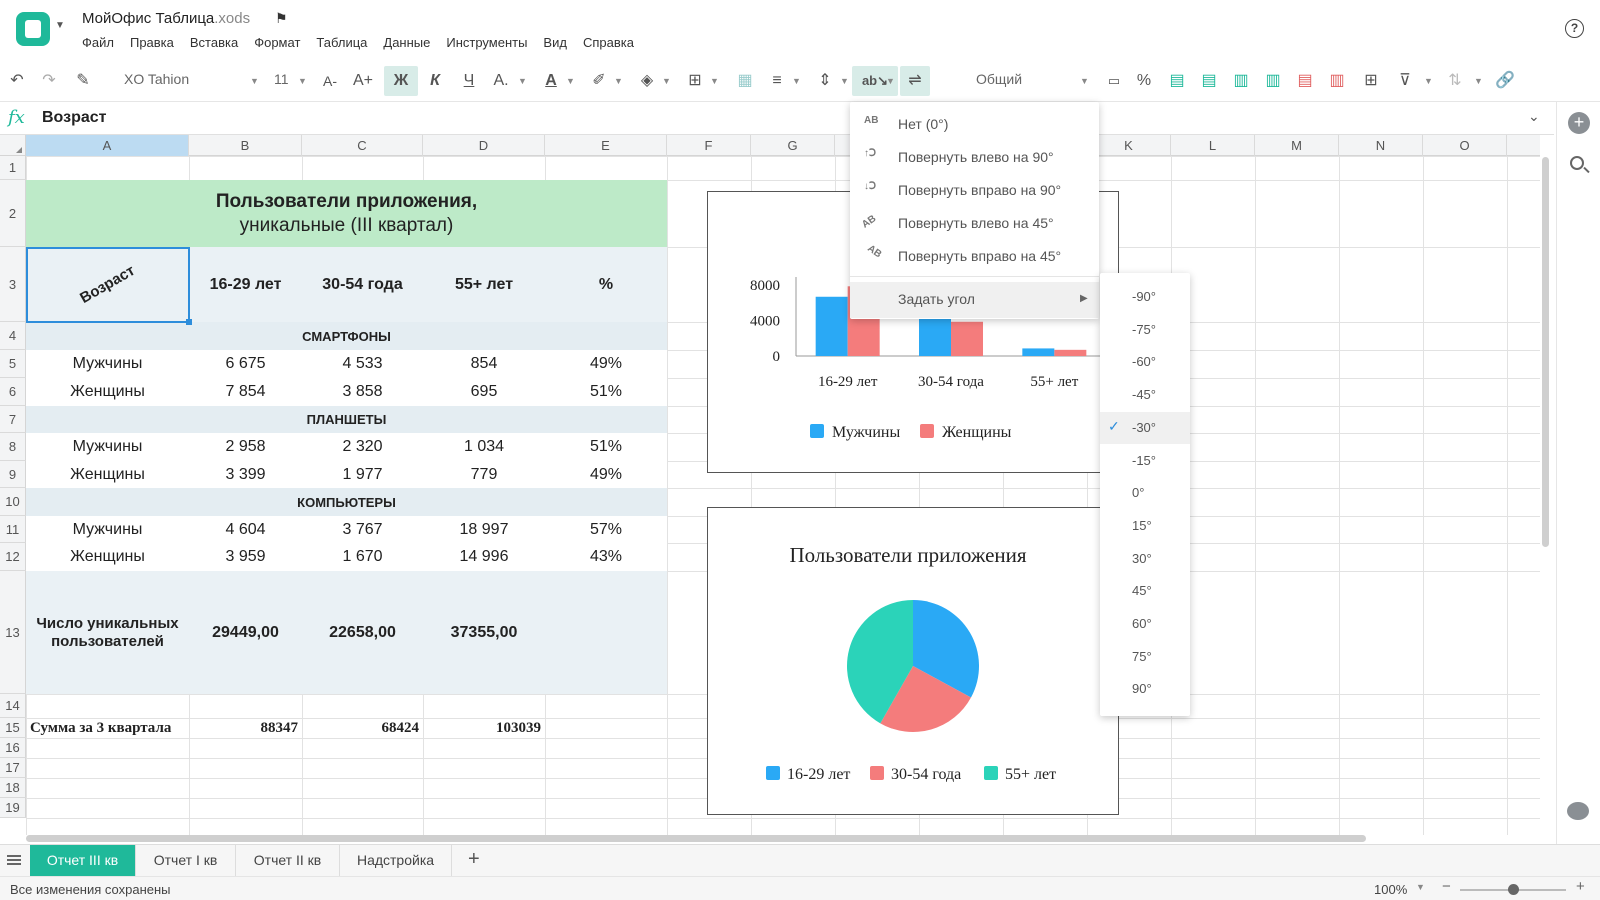 This screenshot has height=900, width=1600. What do you see at coordinates (107, 145) in the screenshot?
I see `column-header-a: A` at bounding box center [107, 145].